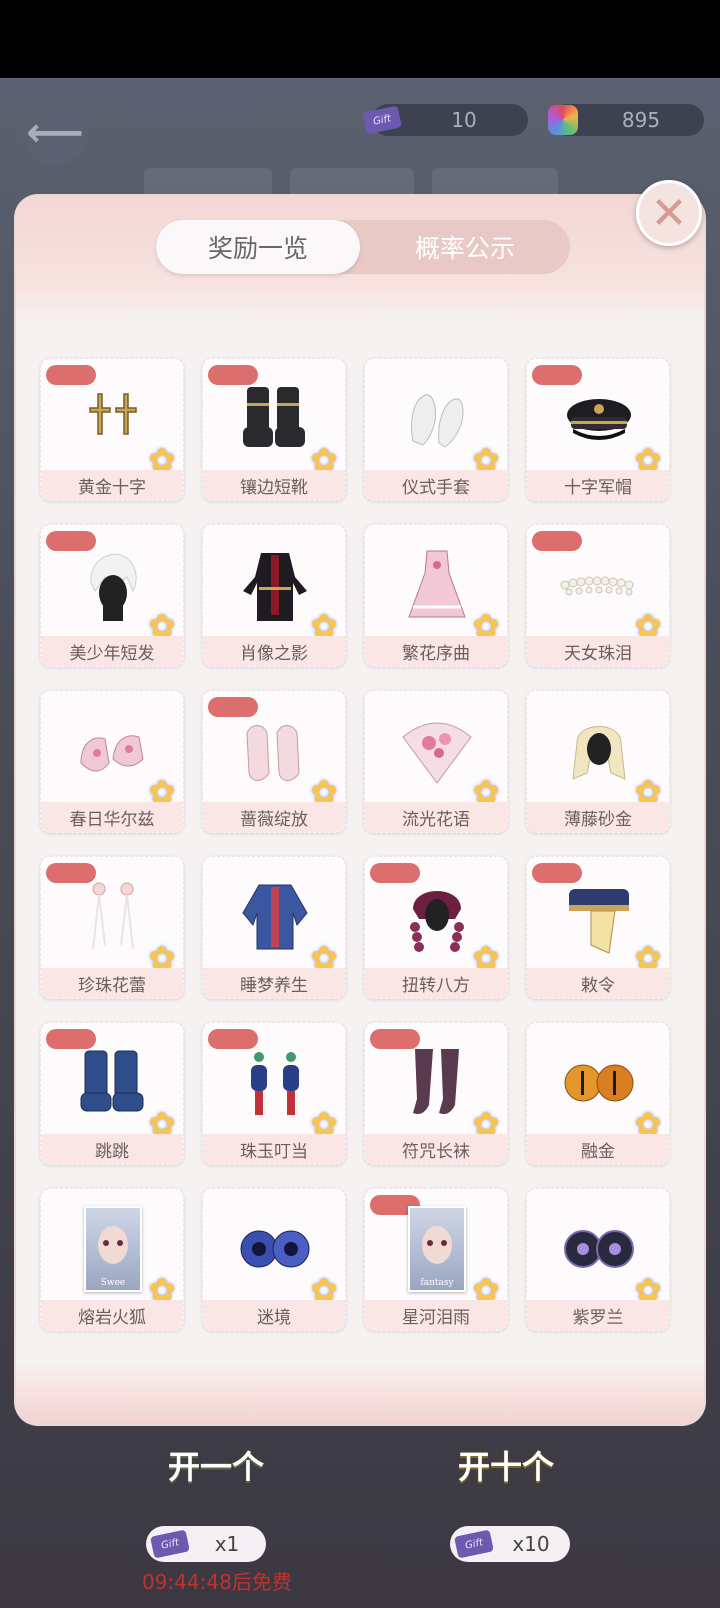 Image resolution: width=720 pixels, height=1608 pixels. I want to click on reward-card: ✿ 流光花语, so click(436, 761).